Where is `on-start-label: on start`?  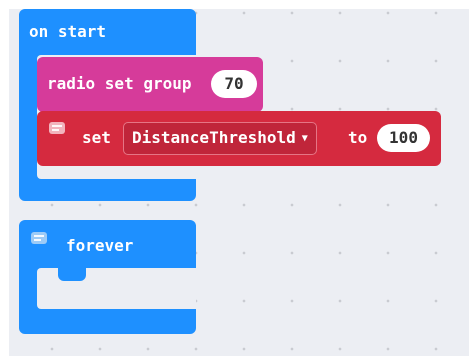 on-start-label: on start is located at coordinates (68, 31).